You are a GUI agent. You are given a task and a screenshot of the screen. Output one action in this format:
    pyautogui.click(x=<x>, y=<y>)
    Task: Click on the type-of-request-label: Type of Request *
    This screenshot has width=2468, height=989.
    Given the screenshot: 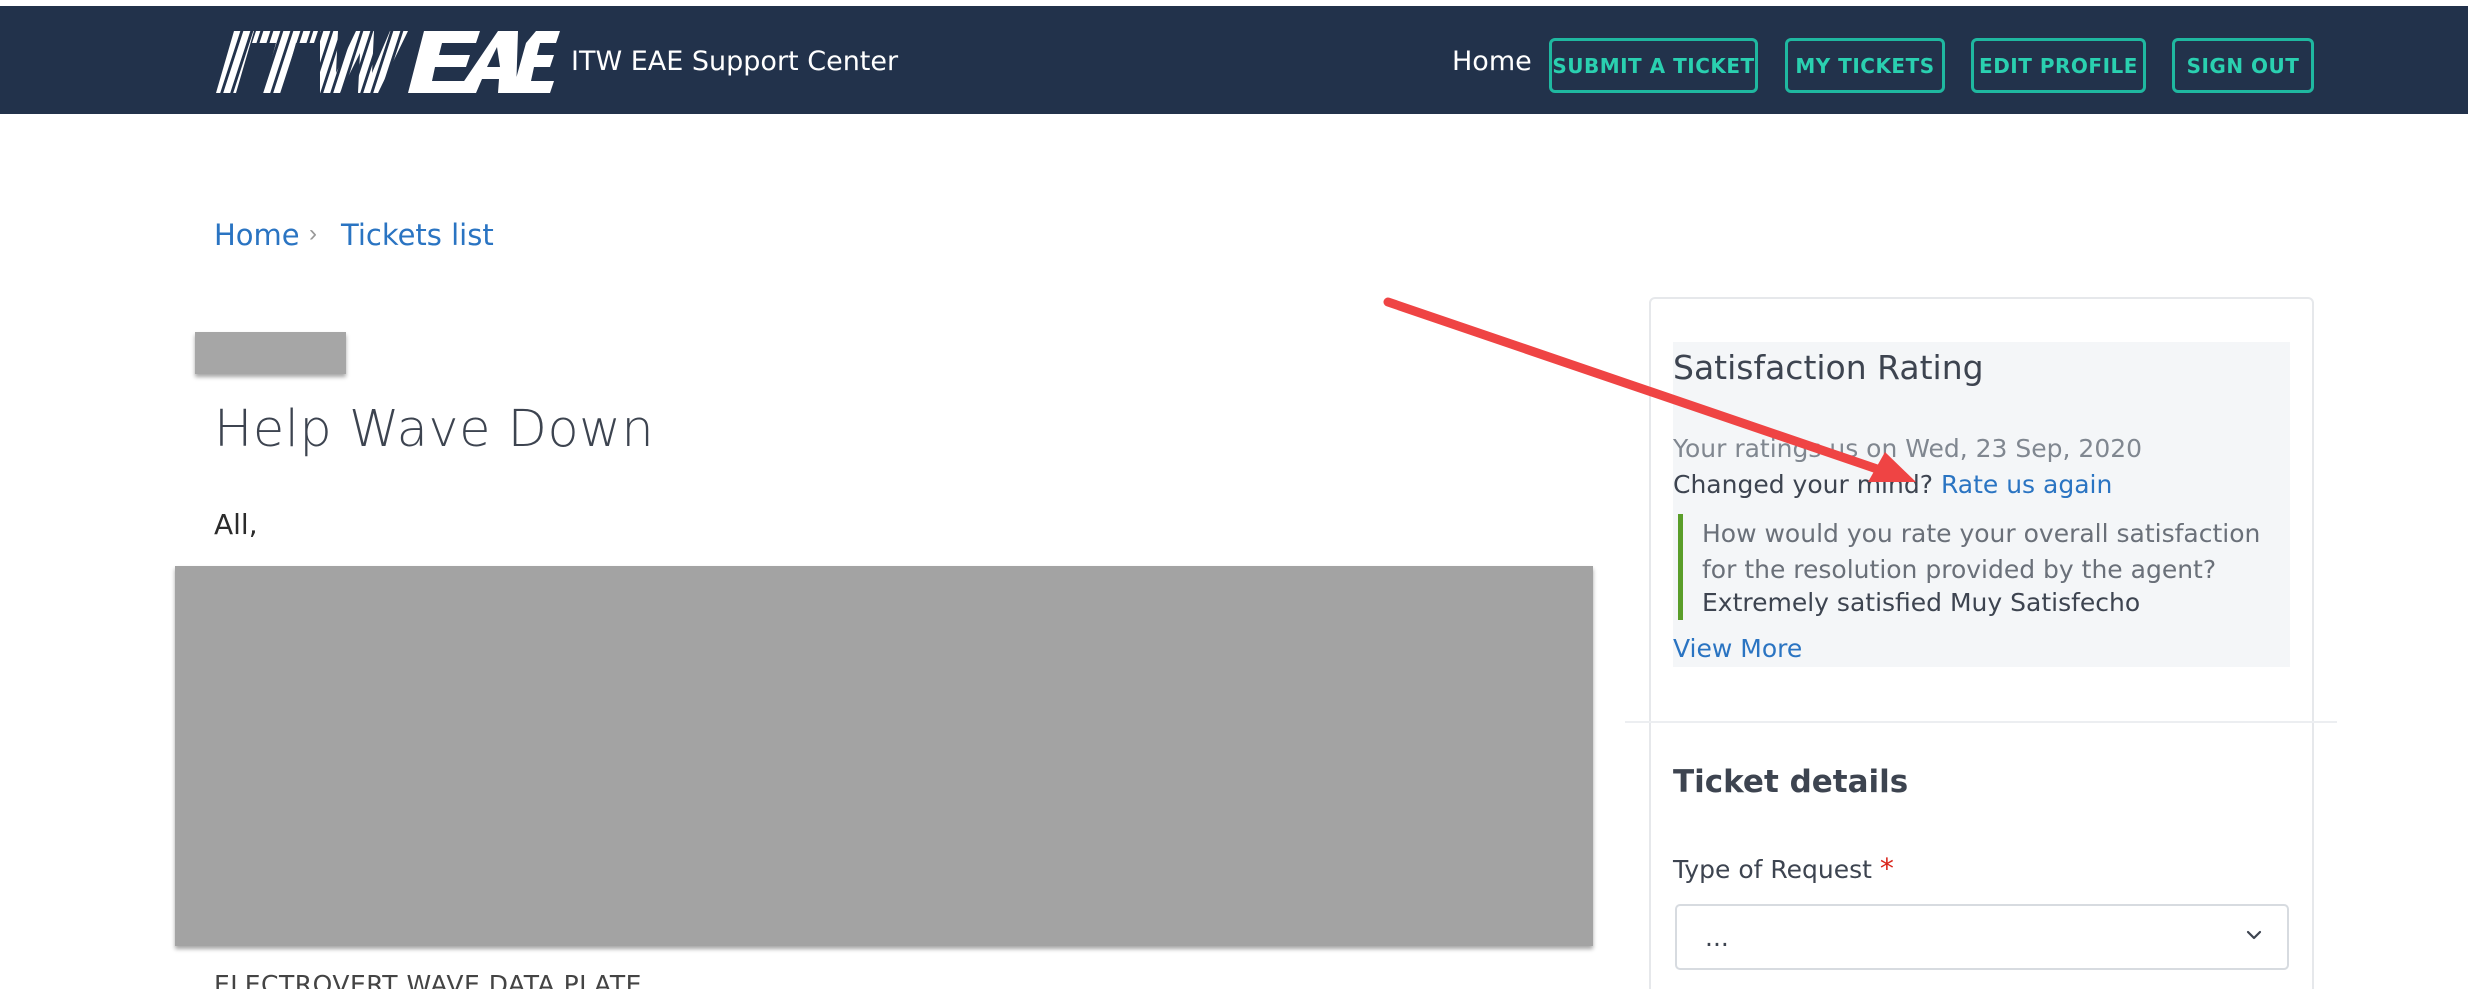 What is the action you would take?
    pyautogui.click(x=1783, y=868)
    